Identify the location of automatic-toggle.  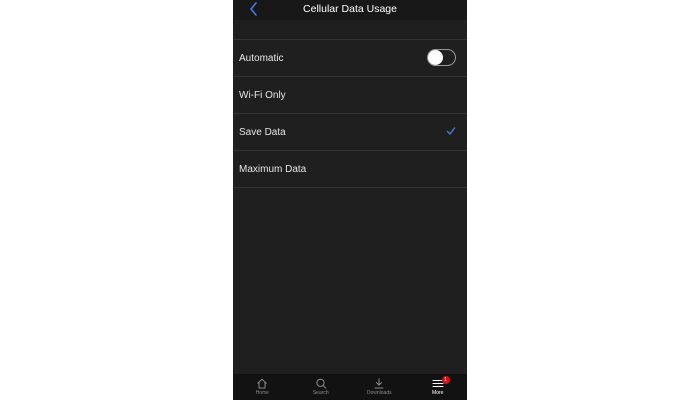
(441, 57).